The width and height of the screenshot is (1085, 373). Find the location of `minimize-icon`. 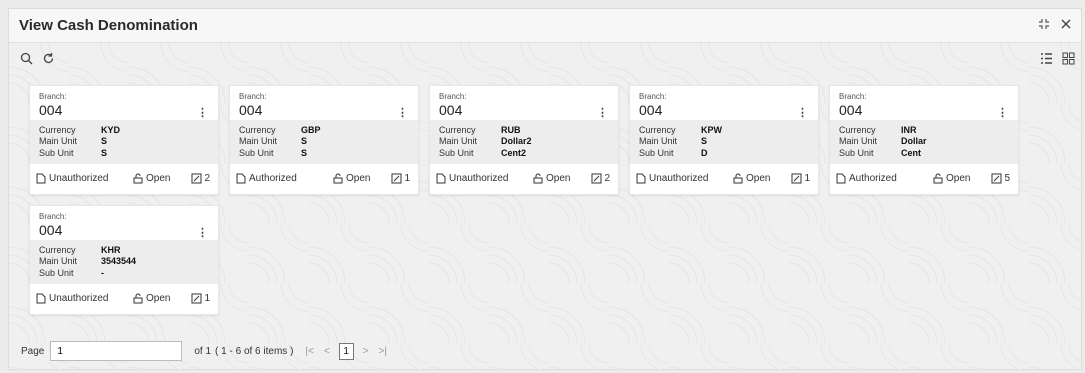

minimize-icon is located at coordinates (1044, 24).